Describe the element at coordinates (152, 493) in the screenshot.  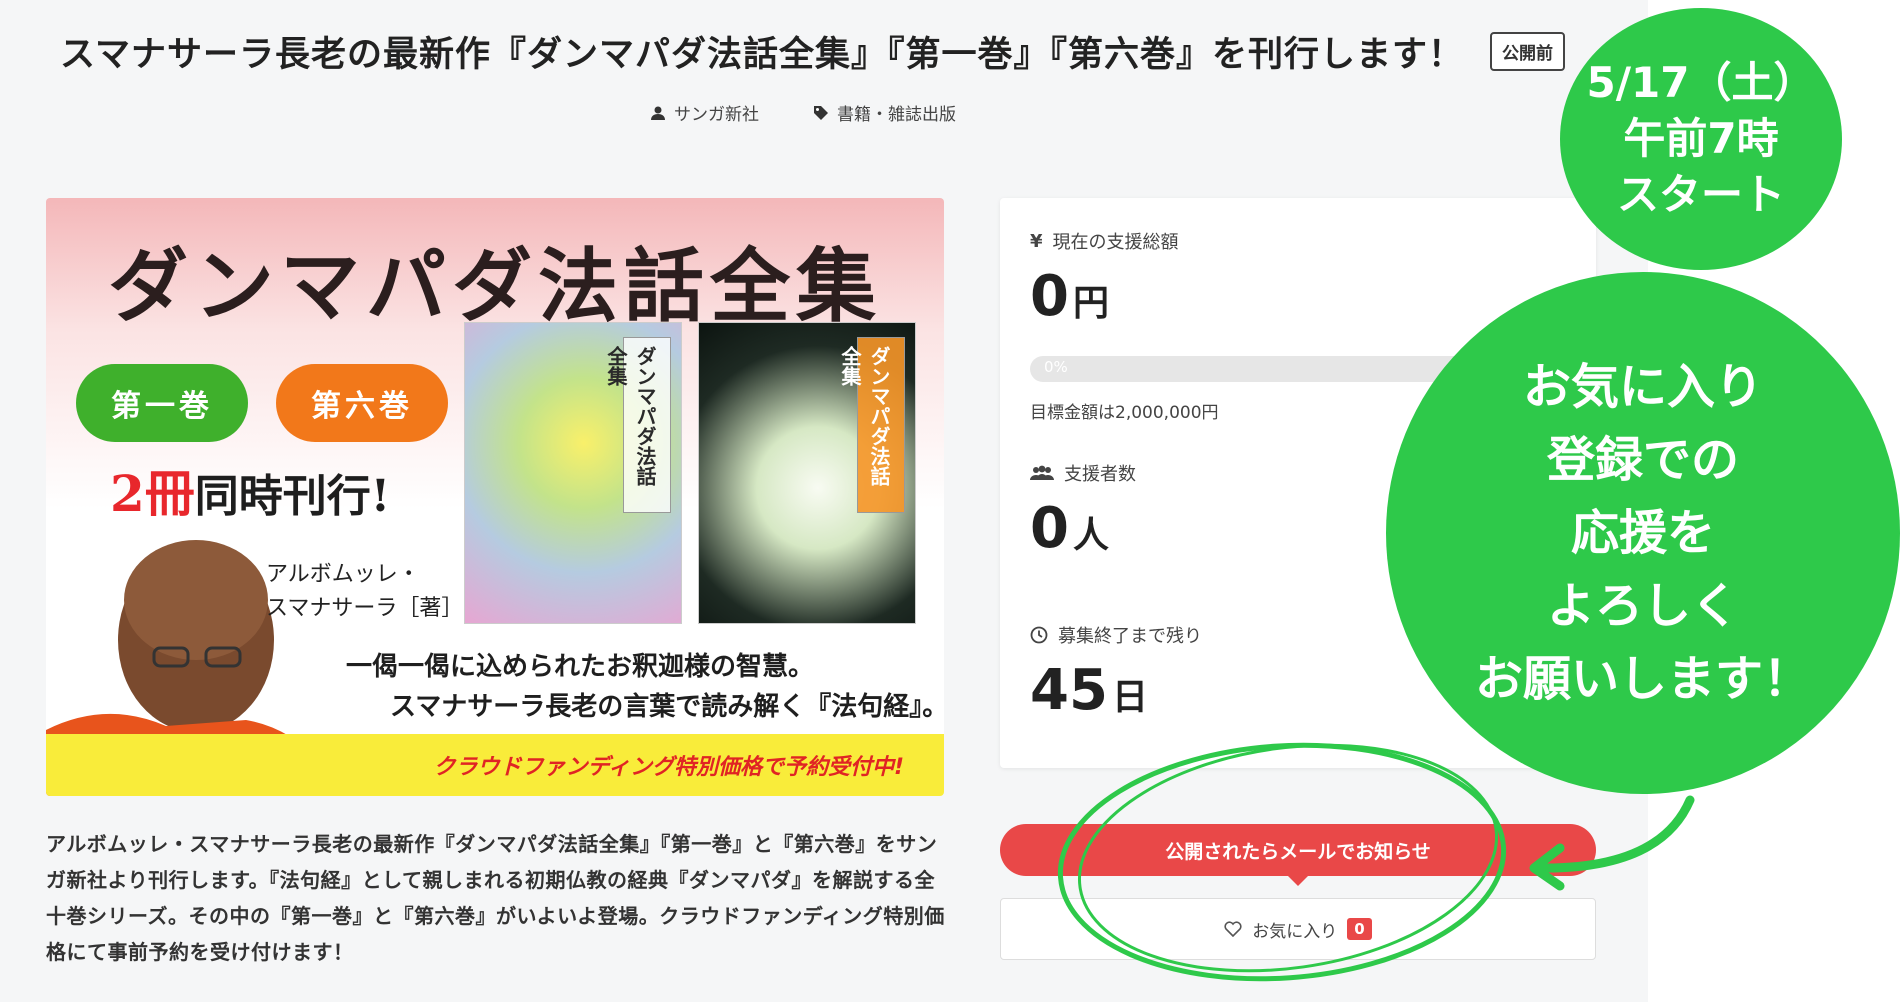
I see `simul-count: 2冊` at that location.